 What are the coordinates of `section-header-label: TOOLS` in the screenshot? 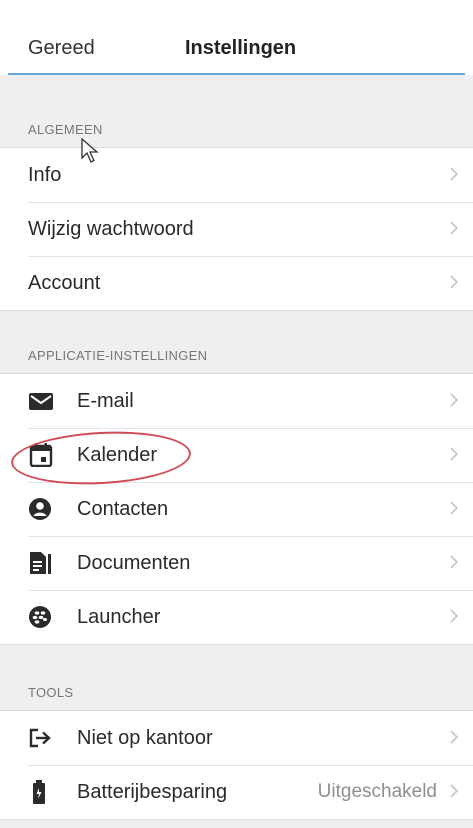 It's located at (51, 692).